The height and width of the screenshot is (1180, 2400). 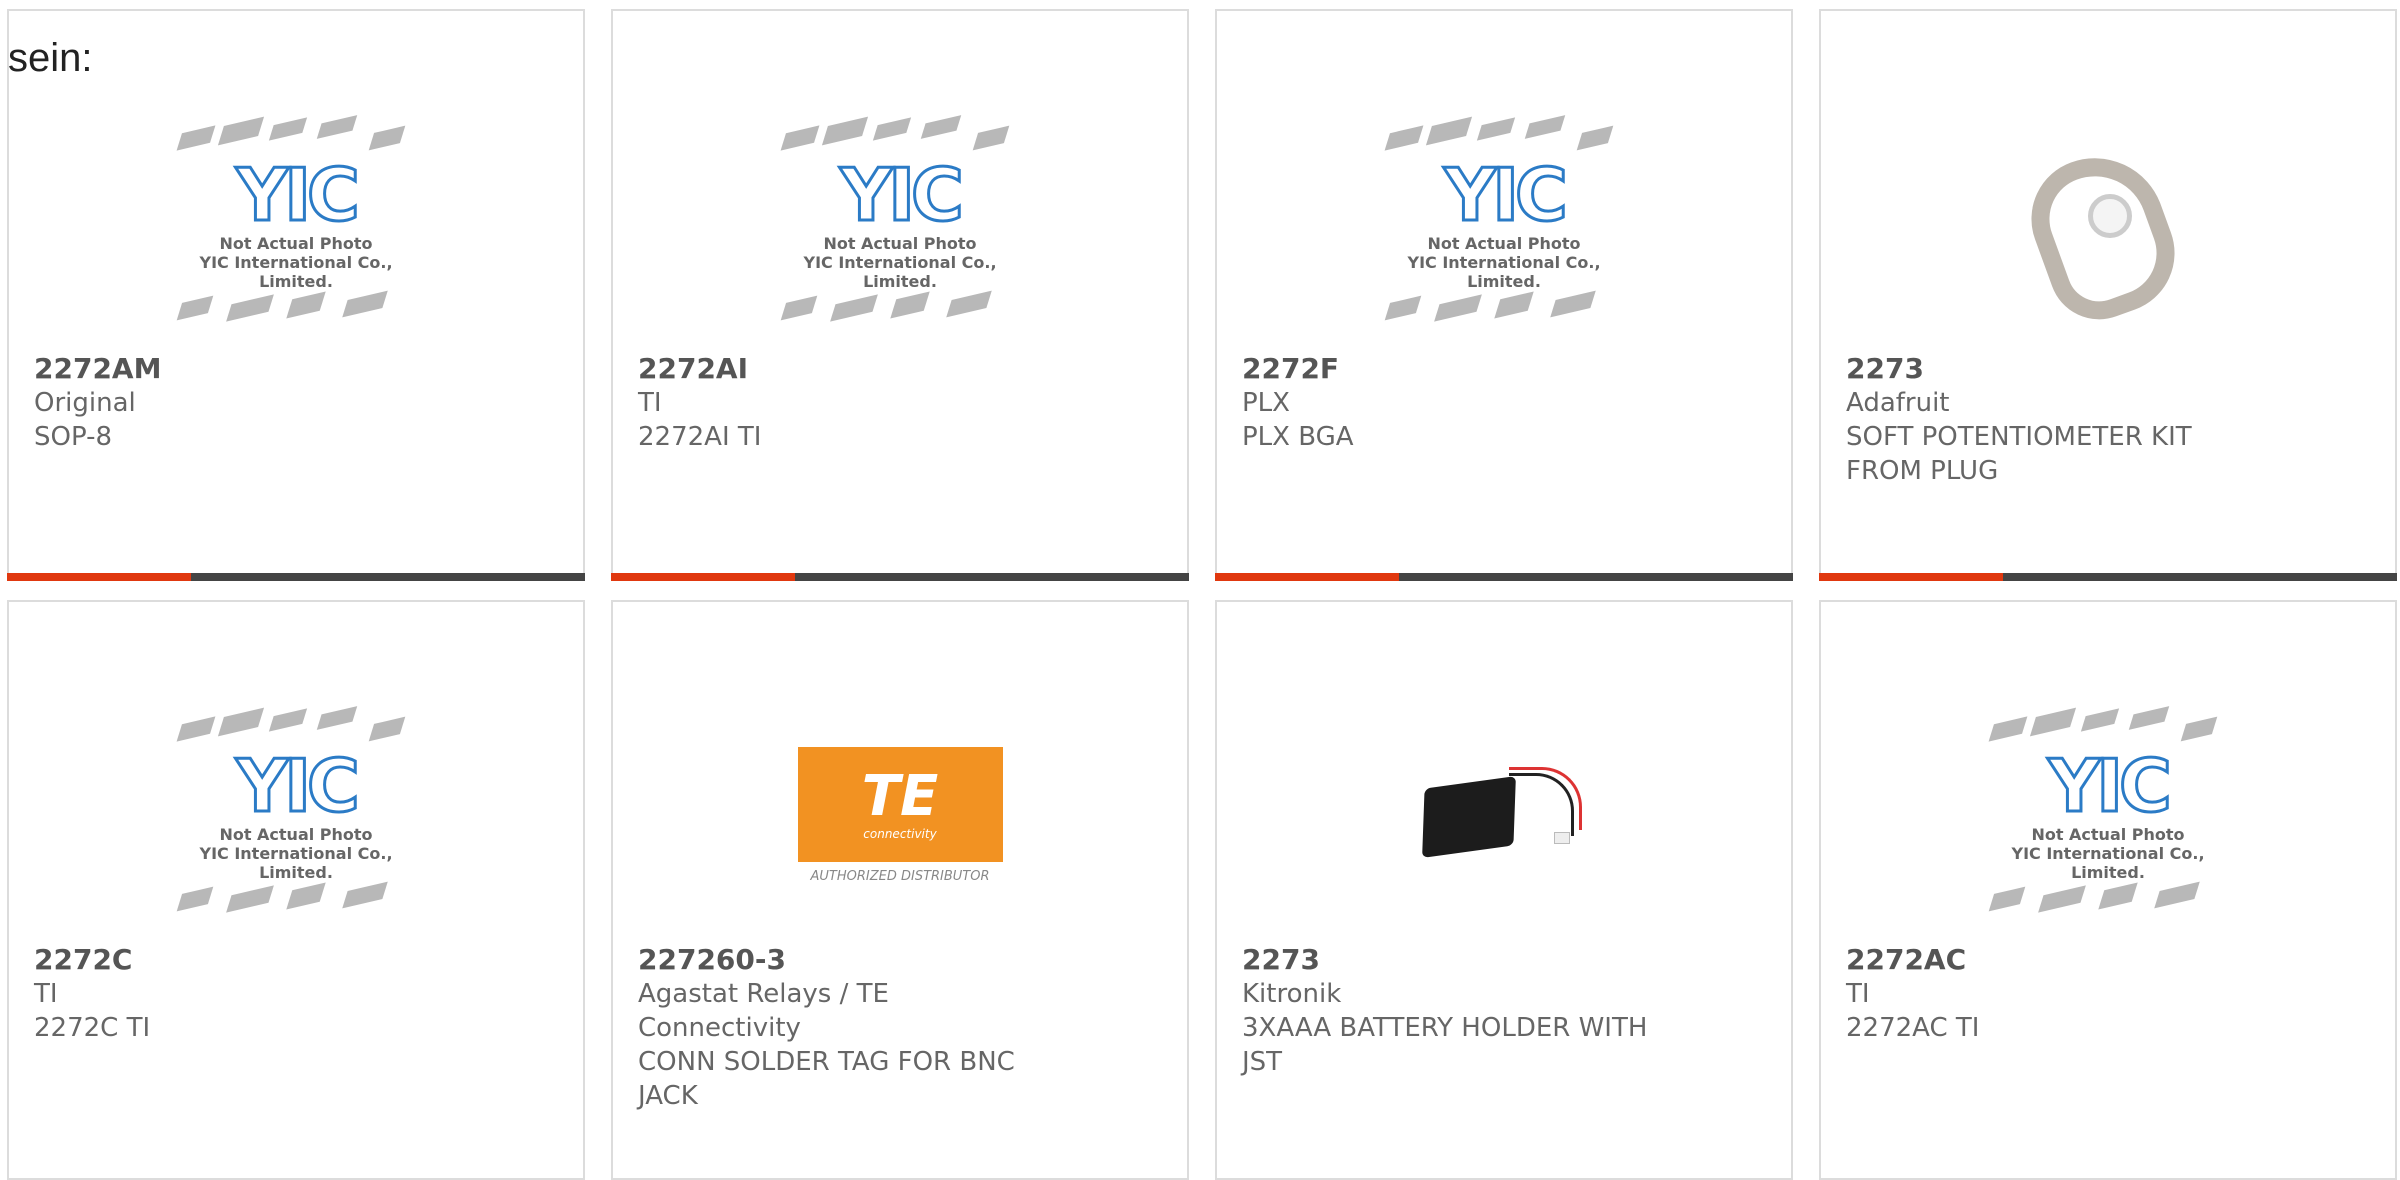 What do you see at coordinates (73, 437) in the screenshot?
I see `description: SOP-8` at bounding box center [73, 437].